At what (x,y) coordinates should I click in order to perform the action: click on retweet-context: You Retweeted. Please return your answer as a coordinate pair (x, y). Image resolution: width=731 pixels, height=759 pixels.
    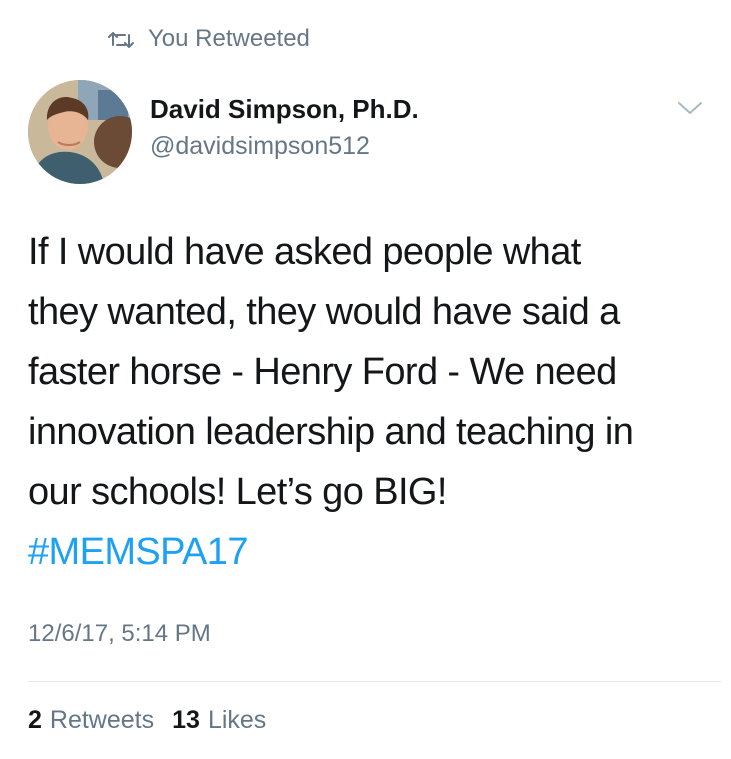
    Looking at the image, I should click on (209, 39).